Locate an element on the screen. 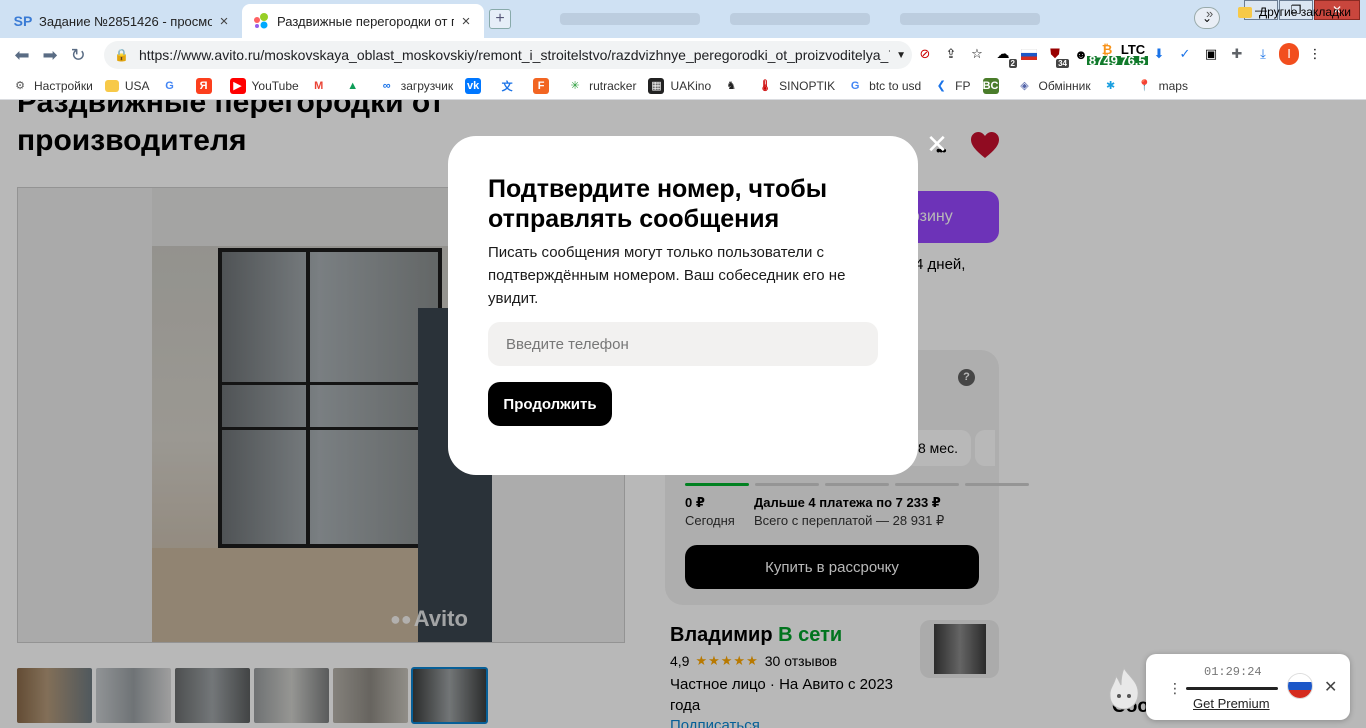 The height and width of the screenshot is (728, 1366). bookmark-star-icon: ☆ is located at coordinates (977, 54).